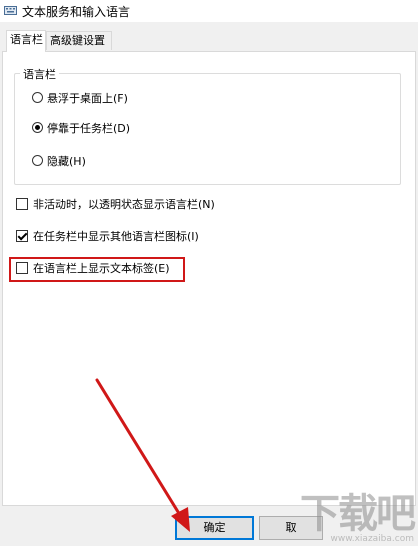 The height and width of the screenshot is (546, 418). I want to click on tab-language-bar: 语言栏, so click(26, 41).